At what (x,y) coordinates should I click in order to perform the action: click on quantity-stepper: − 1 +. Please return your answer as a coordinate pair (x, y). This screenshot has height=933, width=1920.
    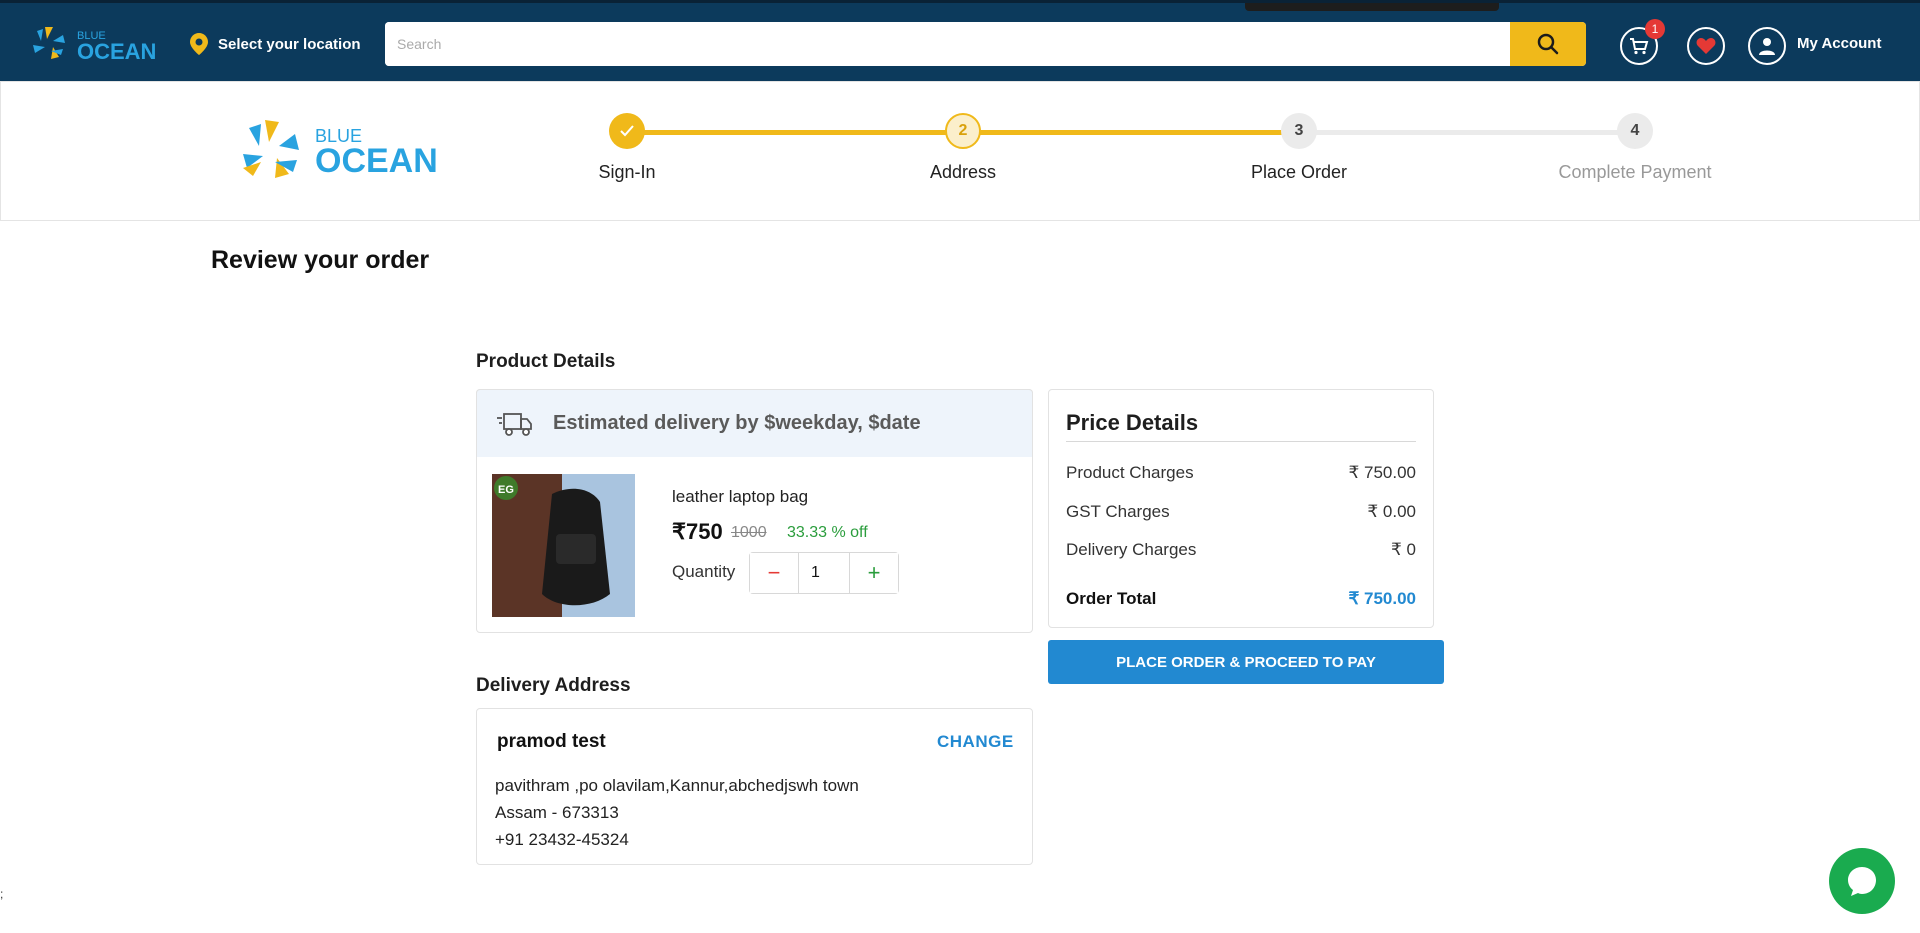
    Looking at the image, I should click on (824, 573).